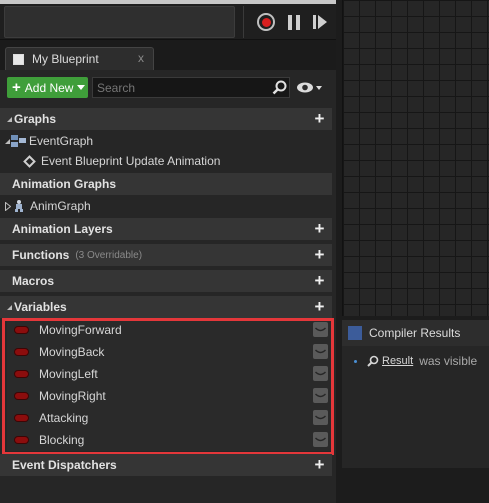  Describe the element at coordinates (415, 361) in the screenshot. I see `compiler-message: Result was visible` at that location.